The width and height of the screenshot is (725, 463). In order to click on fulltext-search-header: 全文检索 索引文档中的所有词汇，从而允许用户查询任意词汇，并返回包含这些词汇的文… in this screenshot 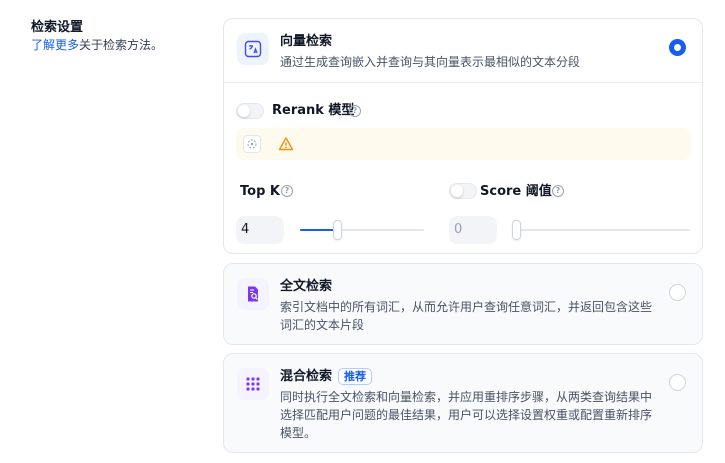, I will do `click(463, 305)`.